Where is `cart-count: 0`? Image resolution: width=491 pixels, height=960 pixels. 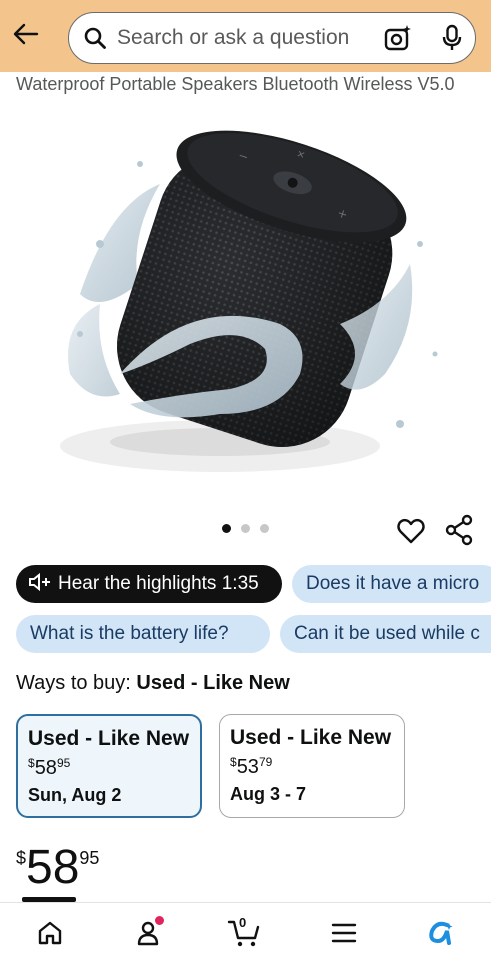
cart-count: 0 is located at coordinates (243, 922).